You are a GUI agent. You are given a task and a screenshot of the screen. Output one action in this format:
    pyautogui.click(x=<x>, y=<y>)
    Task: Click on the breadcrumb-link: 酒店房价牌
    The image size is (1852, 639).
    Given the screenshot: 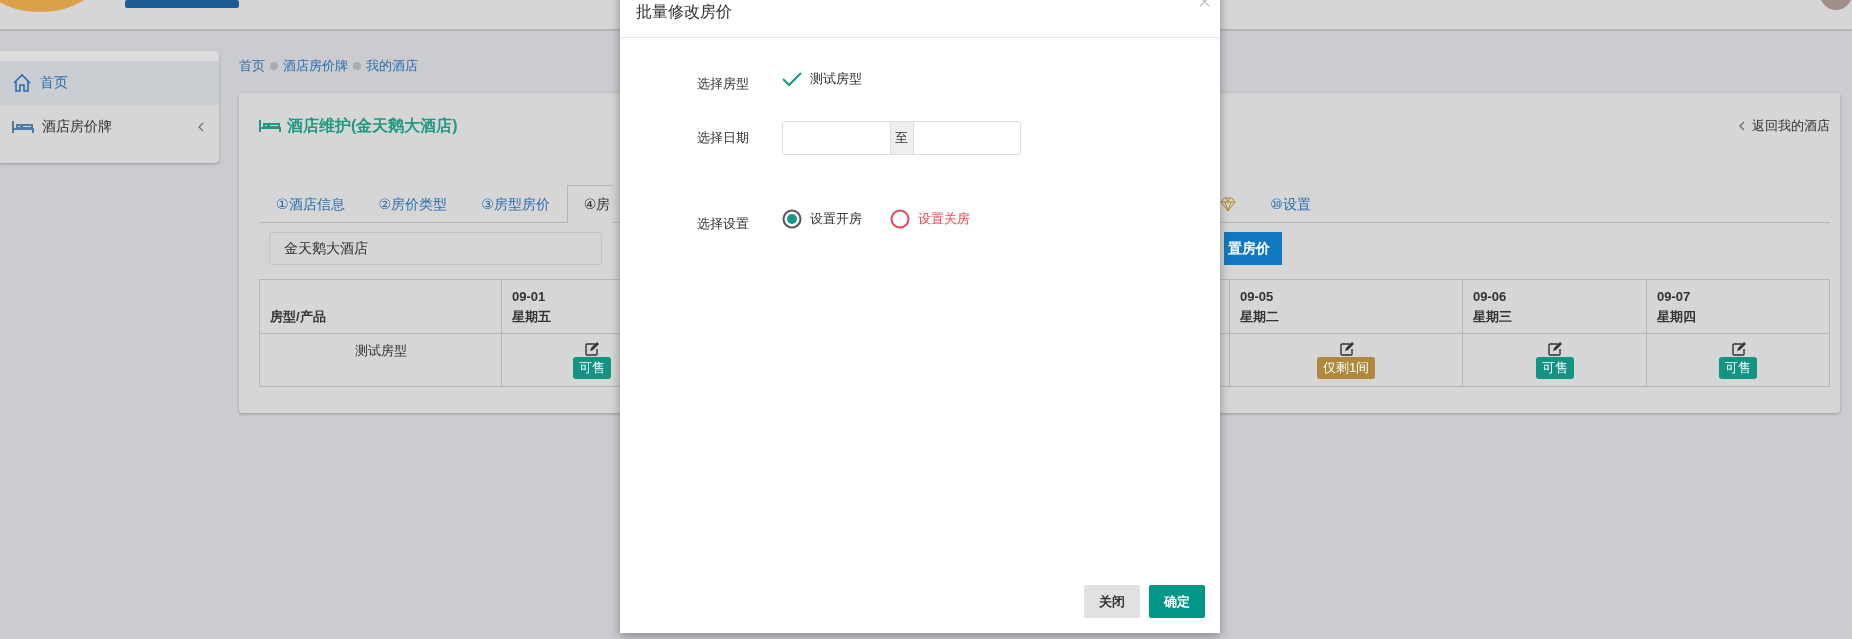 What is the action you would take?
    pyautogui.click(x=315, y=66)
    